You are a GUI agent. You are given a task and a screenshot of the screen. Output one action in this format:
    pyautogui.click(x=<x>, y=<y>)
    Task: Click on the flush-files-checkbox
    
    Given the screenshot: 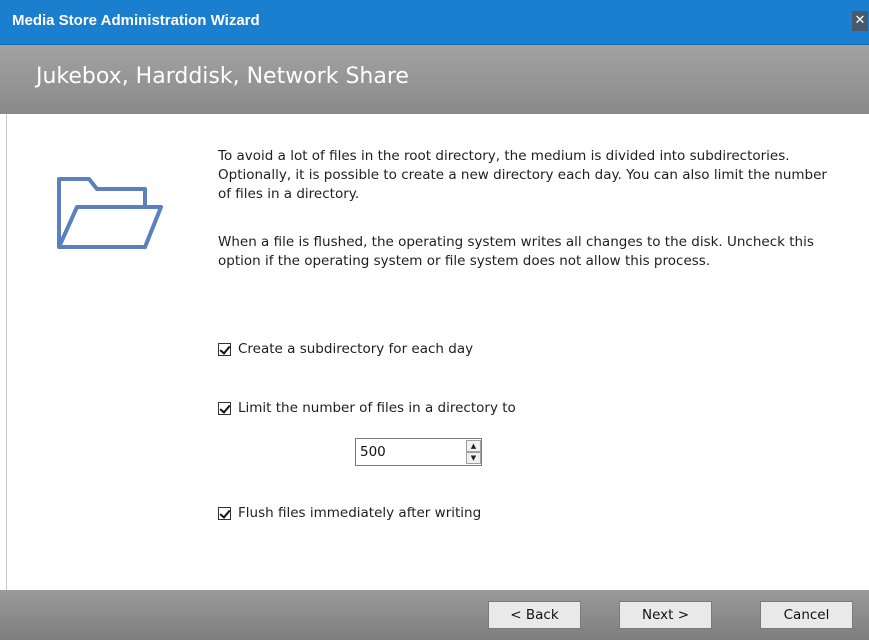 What is the action you would take?
    pyautogui.click(x=224, y=513)
    